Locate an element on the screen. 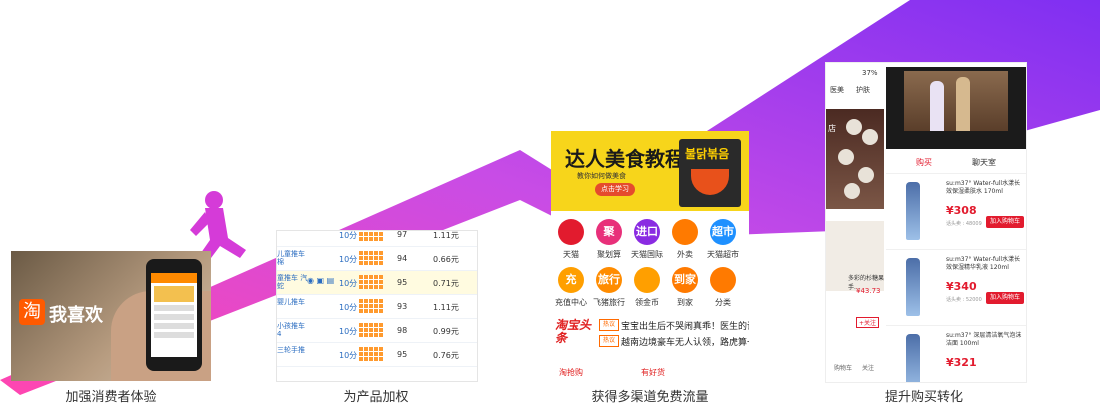 This screenshot has height=406, width=1100. product-name: su:m37° Water-full水漾长效保湿精华乳液 120ml is located at coordinates (985, 264).